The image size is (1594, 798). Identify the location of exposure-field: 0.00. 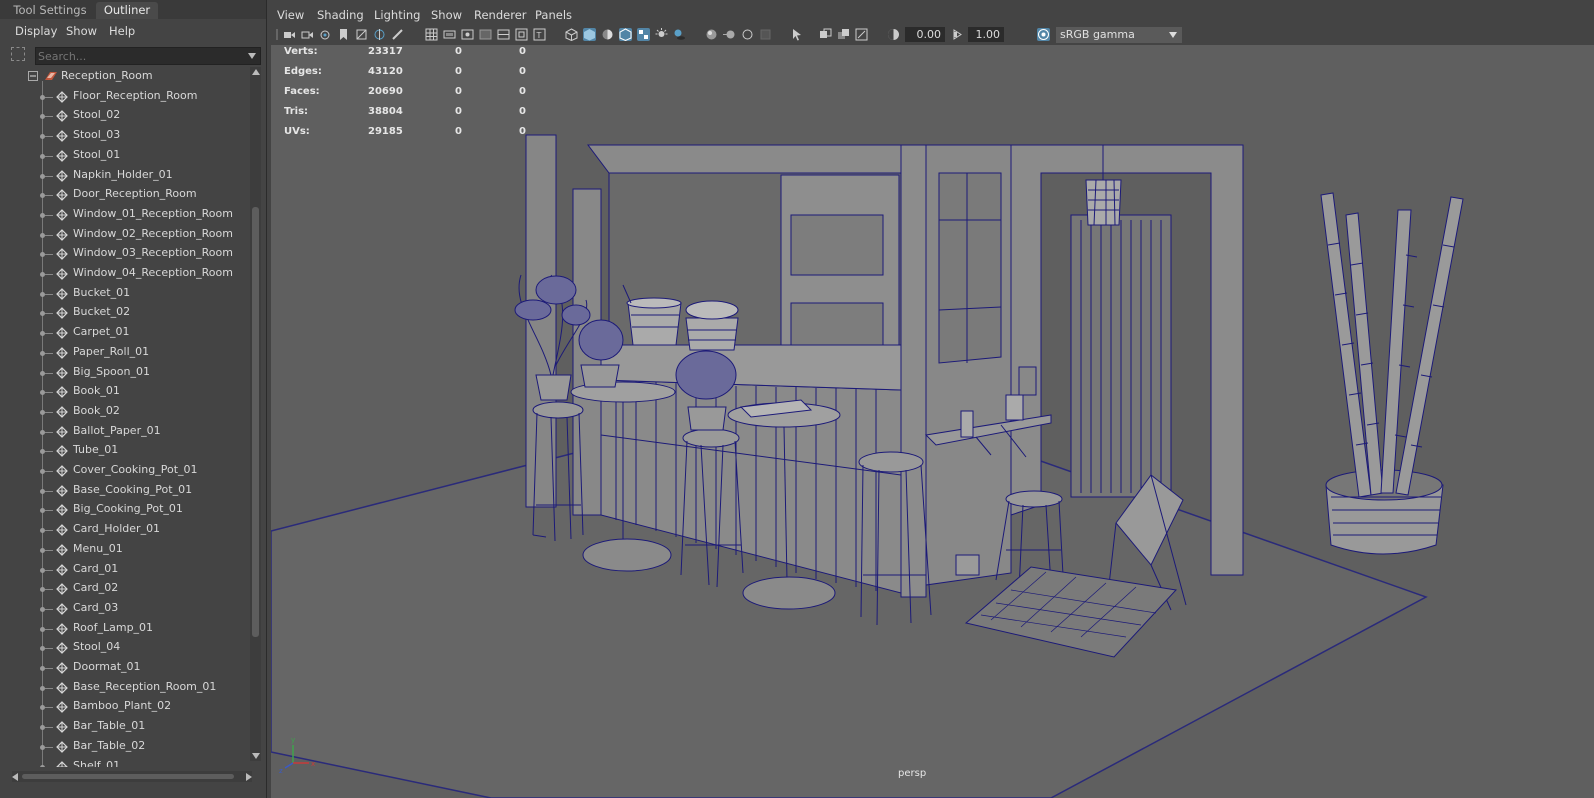
(925, 34).